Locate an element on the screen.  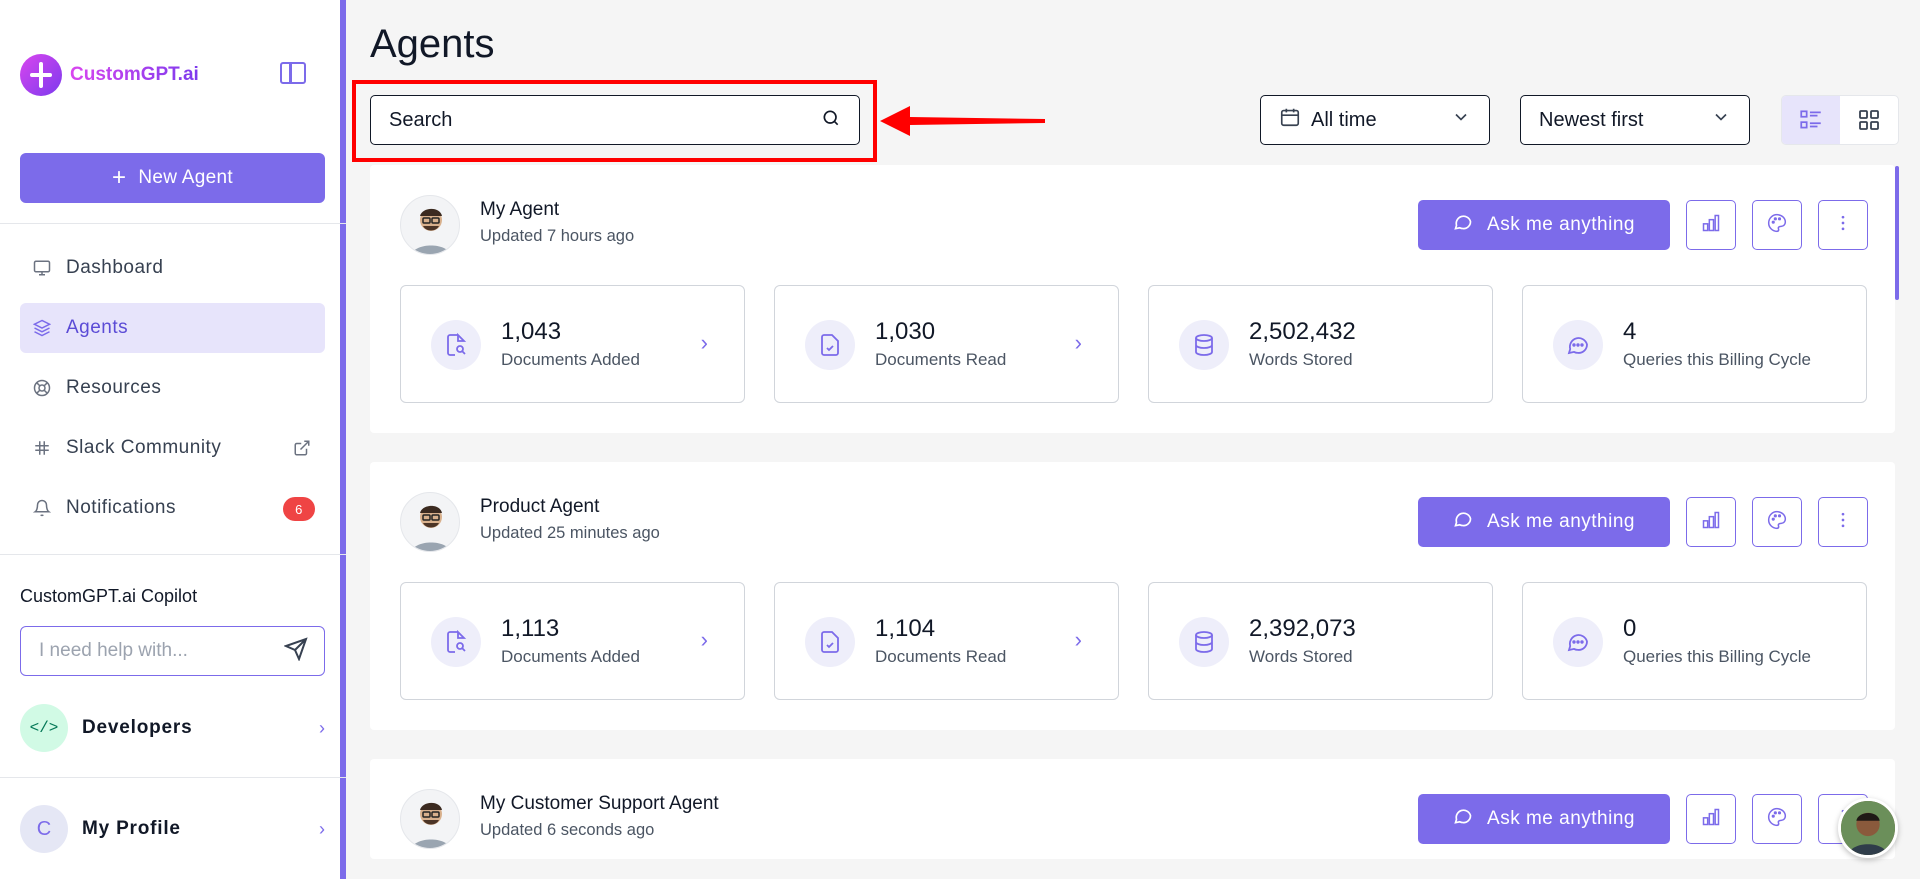
stat-value: 1,043 is located at coordinates (531, 331).